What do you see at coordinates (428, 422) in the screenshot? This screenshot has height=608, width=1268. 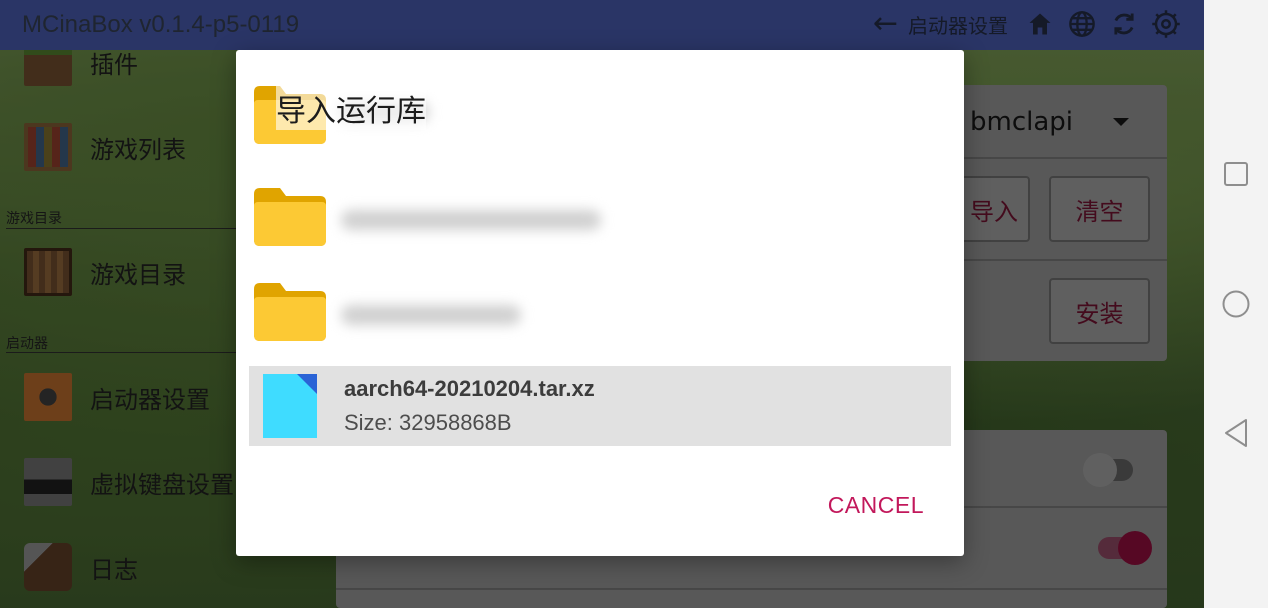 I see `file-size: Size: 32958868B` at bounding box center [428, 422].